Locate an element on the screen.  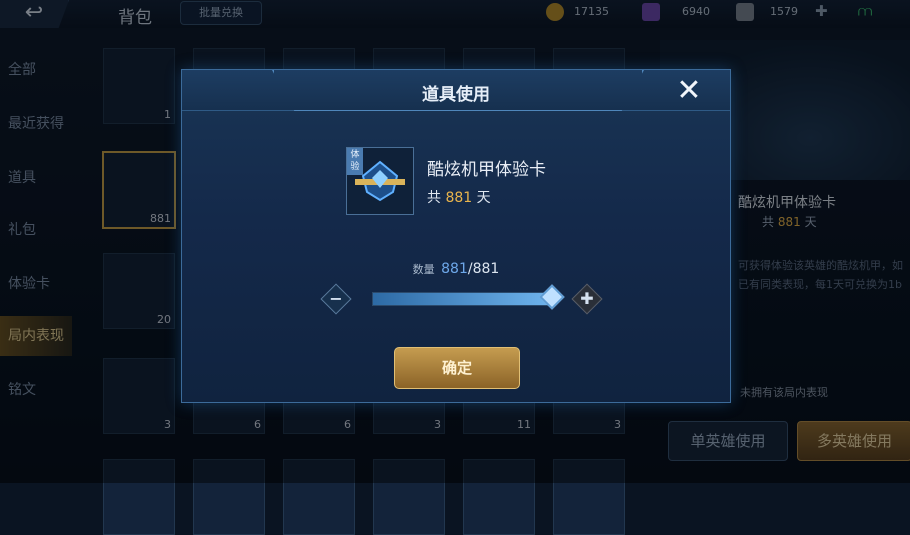
quantity-label: 数量 is located at coordinates (423, 269).